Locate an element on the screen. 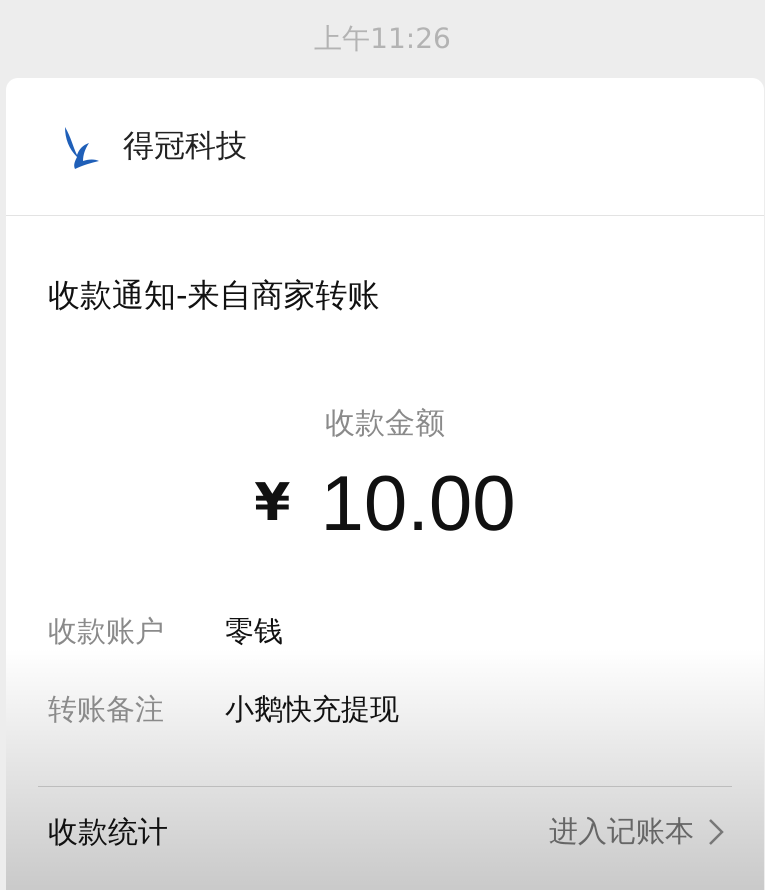 Image resolution: width=765 pixels, height=890 pixels. chevron-right-icon is located at coordinates (716, 832).